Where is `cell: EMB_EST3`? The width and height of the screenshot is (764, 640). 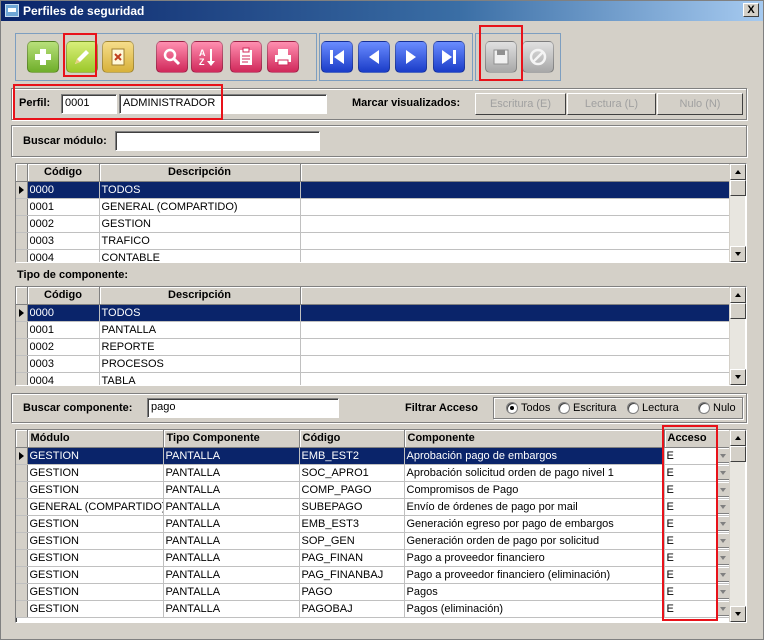 cell: EMB_EST3 is located at coordinates (352, 524).